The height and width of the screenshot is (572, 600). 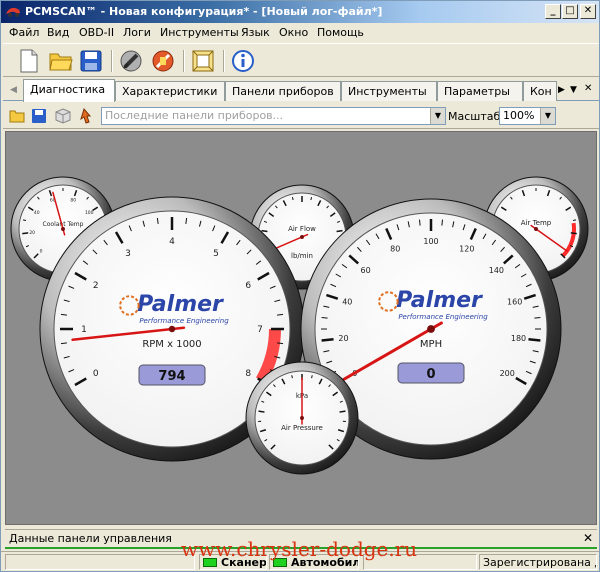 I want to click on mph-tick-label: 200, so click(x=507, y=373).